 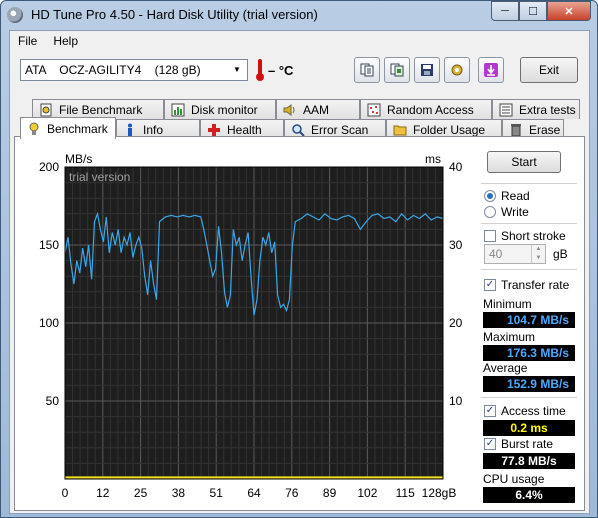 I want to click on x-tick-label: 115, so click(x=405, y=493).